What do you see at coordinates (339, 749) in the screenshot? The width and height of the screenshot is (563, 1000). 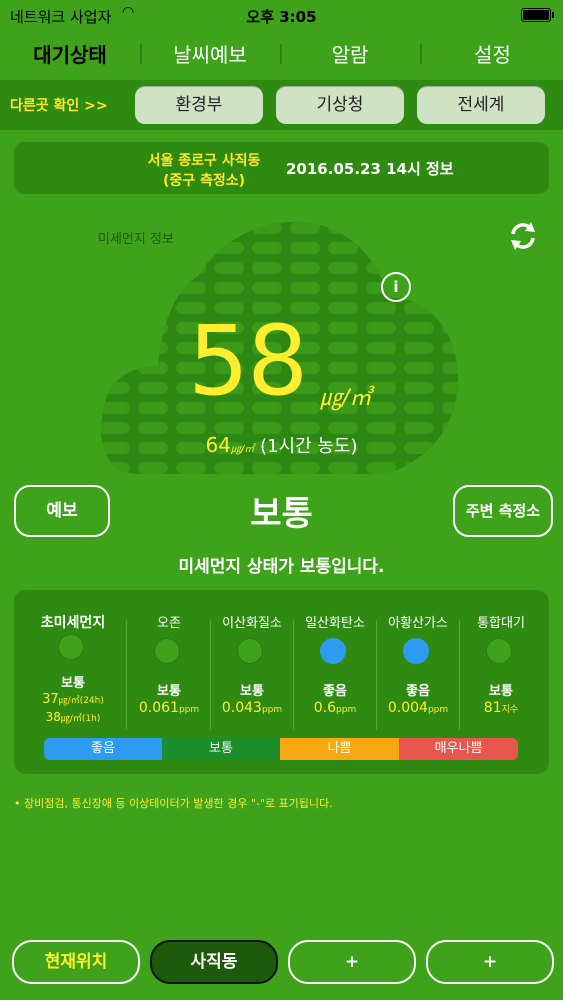 I see `legend-bad: 나쁨` at bounding box center [339, 749].